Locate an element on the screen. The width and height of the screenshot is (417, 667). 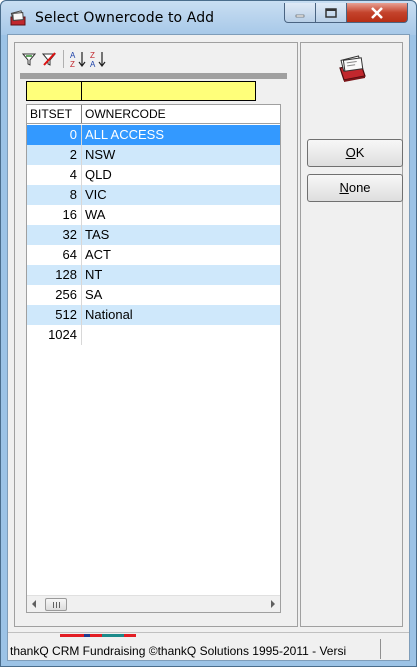
sort-descending-icon: ZA is located at coordinates (98, 59).